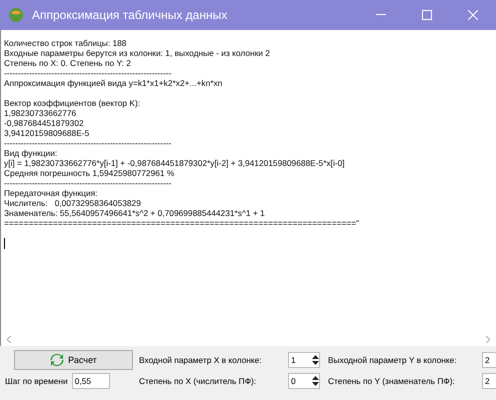  What do you see at coordinates (40, 113) in the screenshot?
I see `output-line: 1,98230733662776` at bounding box center [40, 113].